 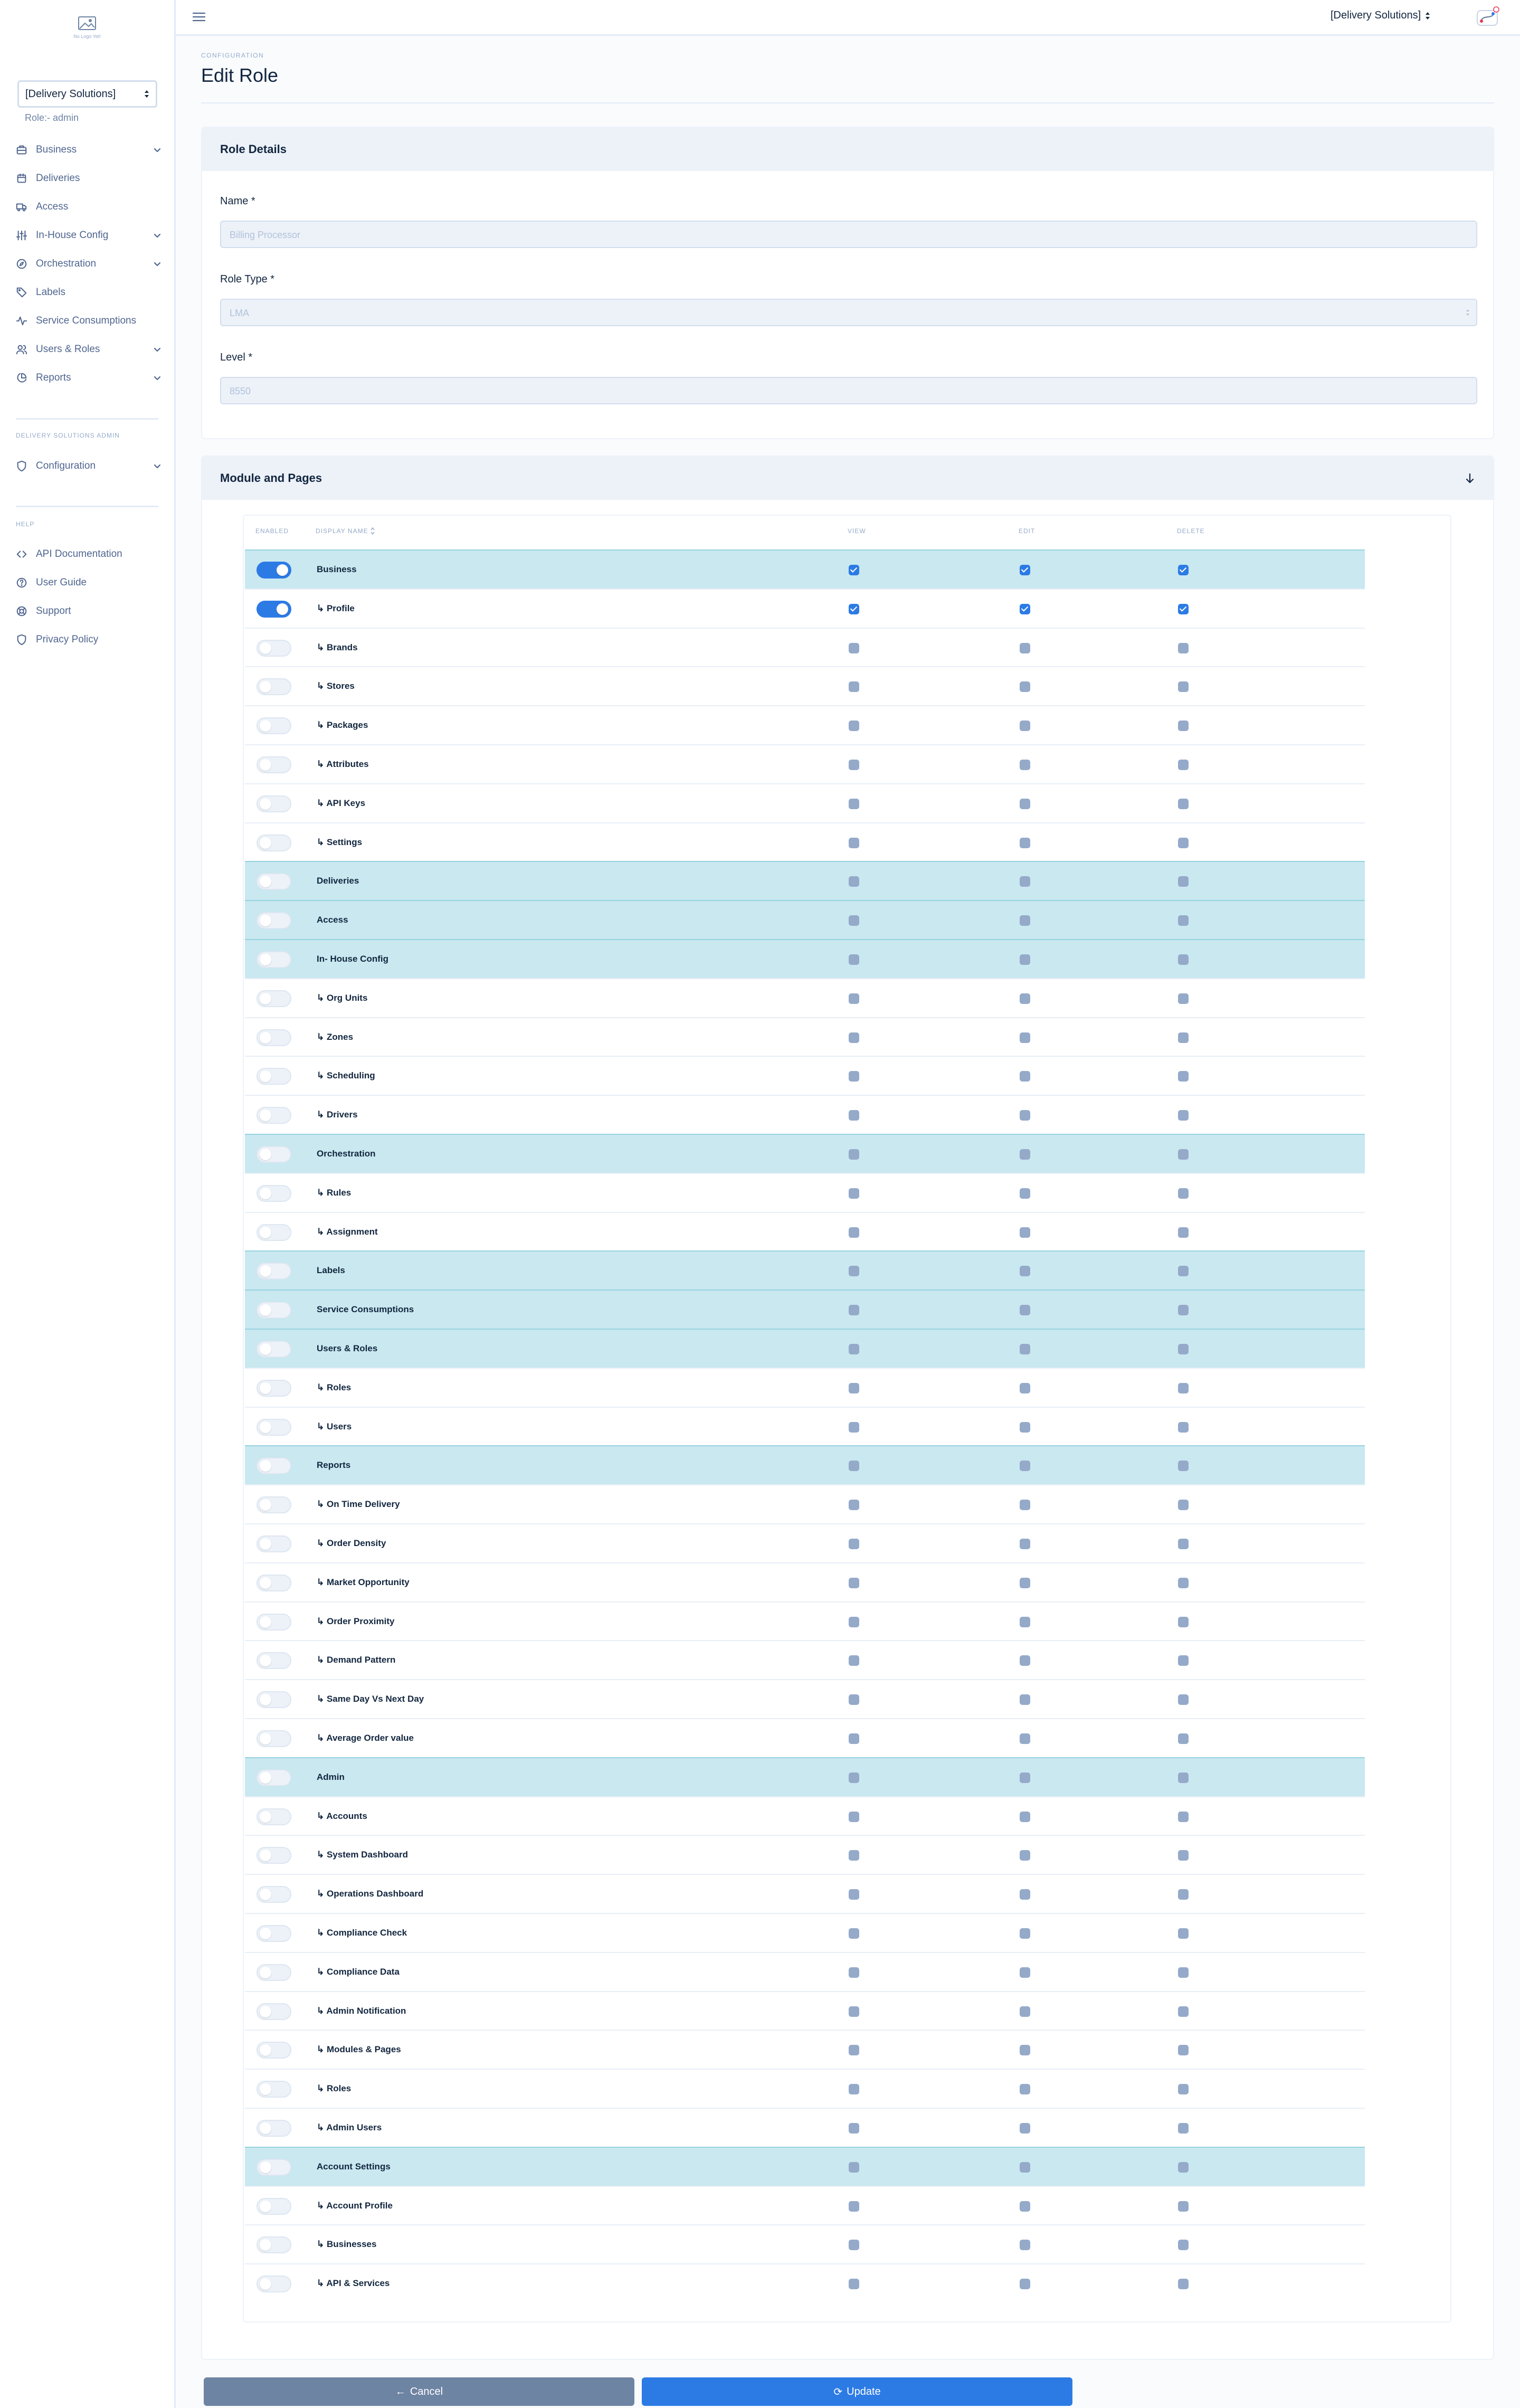 I want to click on sidebar-item-in-house-config: In-House Config, so click(x=89, y=235).